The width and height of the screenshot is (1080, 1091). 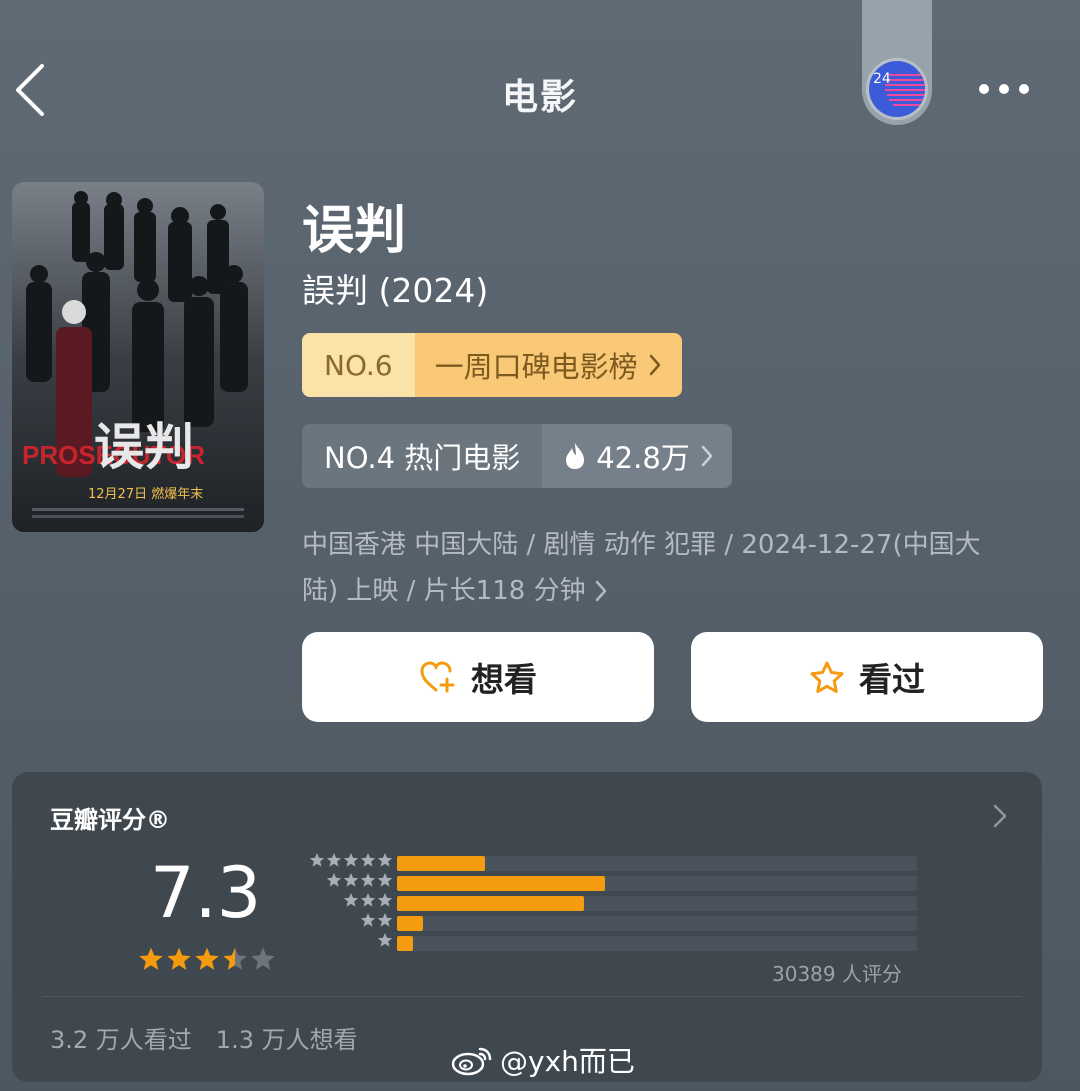 I want to click on want-to-watch-button: 想看, so click(x=478, y=677).